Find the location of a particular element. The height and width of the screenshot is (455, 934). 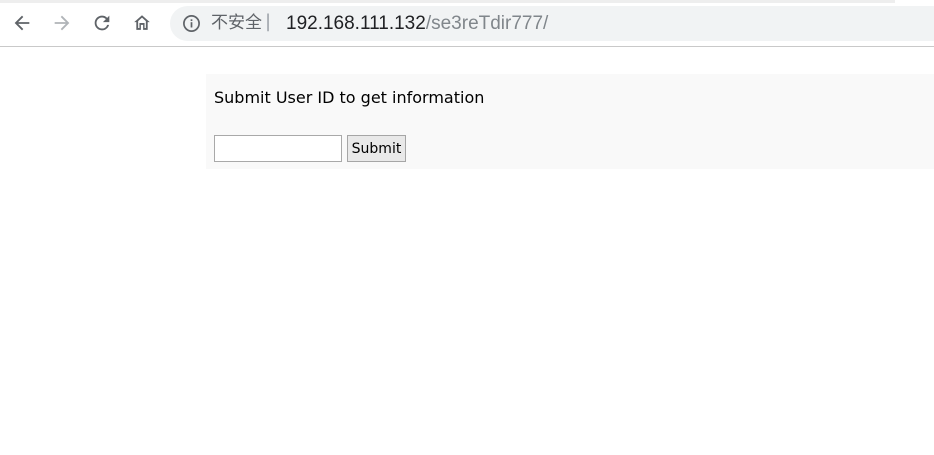

address-bar: 不安全 | 192.168.111.132/se3reTdir777/ is located at coordinates (552, 23).